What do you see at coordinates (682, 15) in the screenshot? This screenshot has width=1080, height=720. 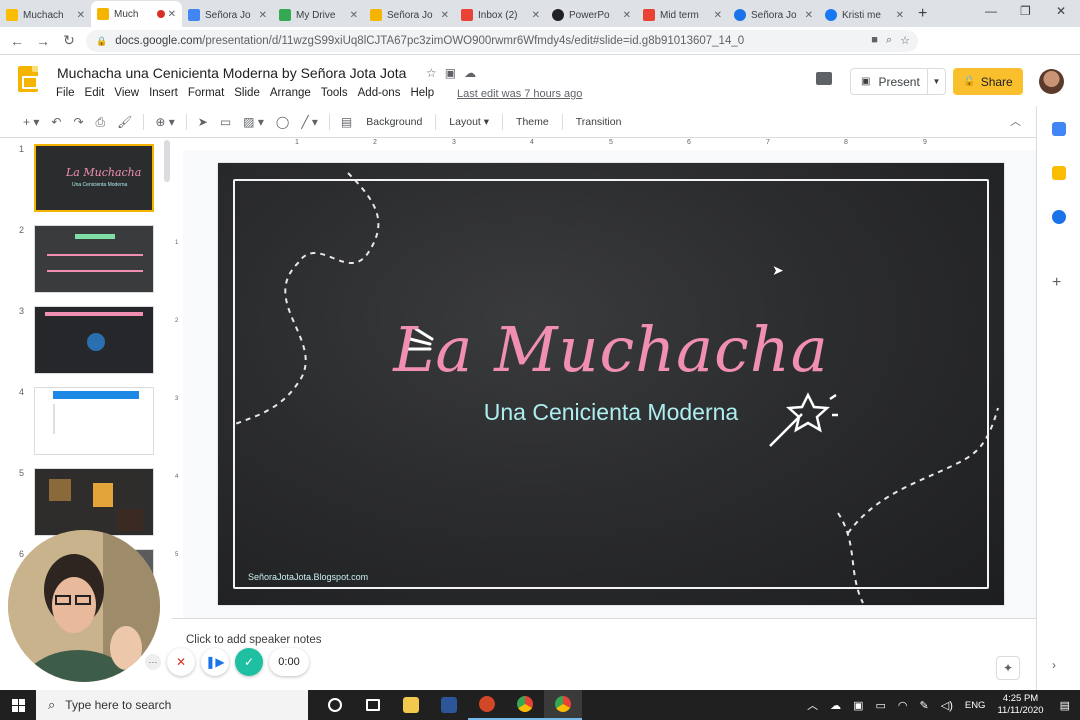 I see `browser-tab: Mid term ✕` at bounding box center [682, 15].